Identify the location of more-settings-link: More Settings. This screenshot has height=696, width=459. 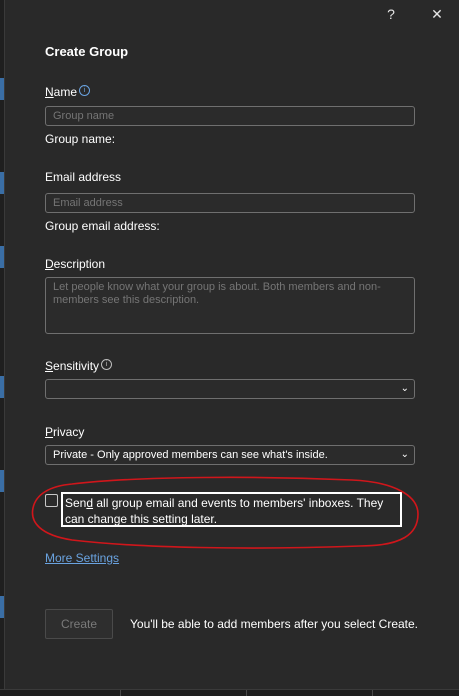
(82, 558).